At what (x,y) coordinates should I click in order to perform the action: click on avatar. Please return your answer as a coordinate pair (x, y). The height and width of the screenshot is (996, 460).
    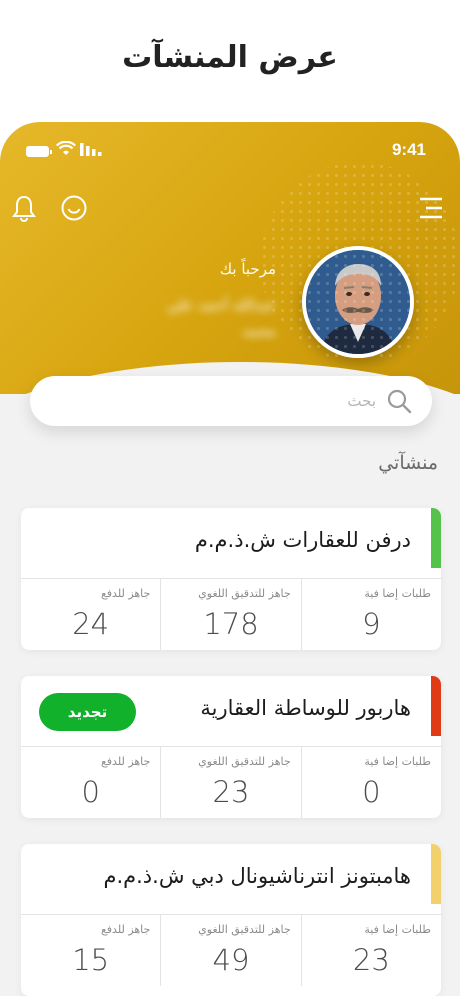
    Looking at the image, I should click on (358, 302).